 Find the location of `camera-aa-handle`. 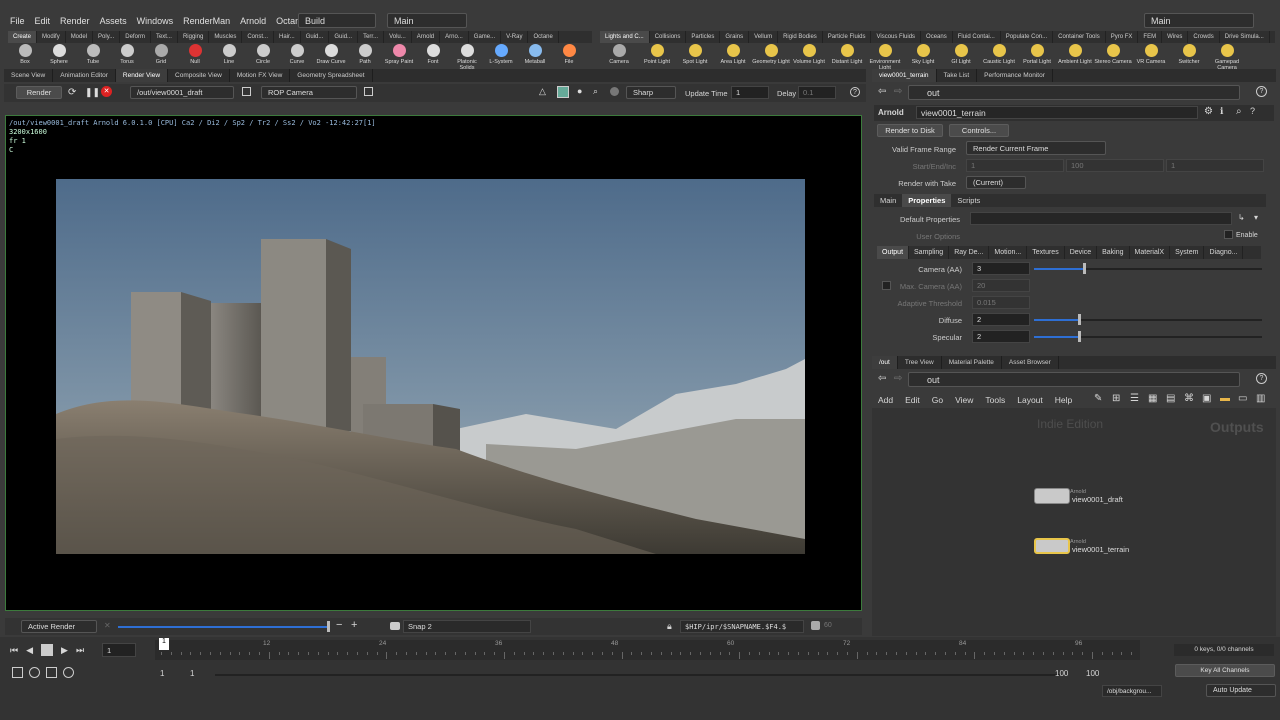

camera-aa-handle is located at coordinates (1084, 268).